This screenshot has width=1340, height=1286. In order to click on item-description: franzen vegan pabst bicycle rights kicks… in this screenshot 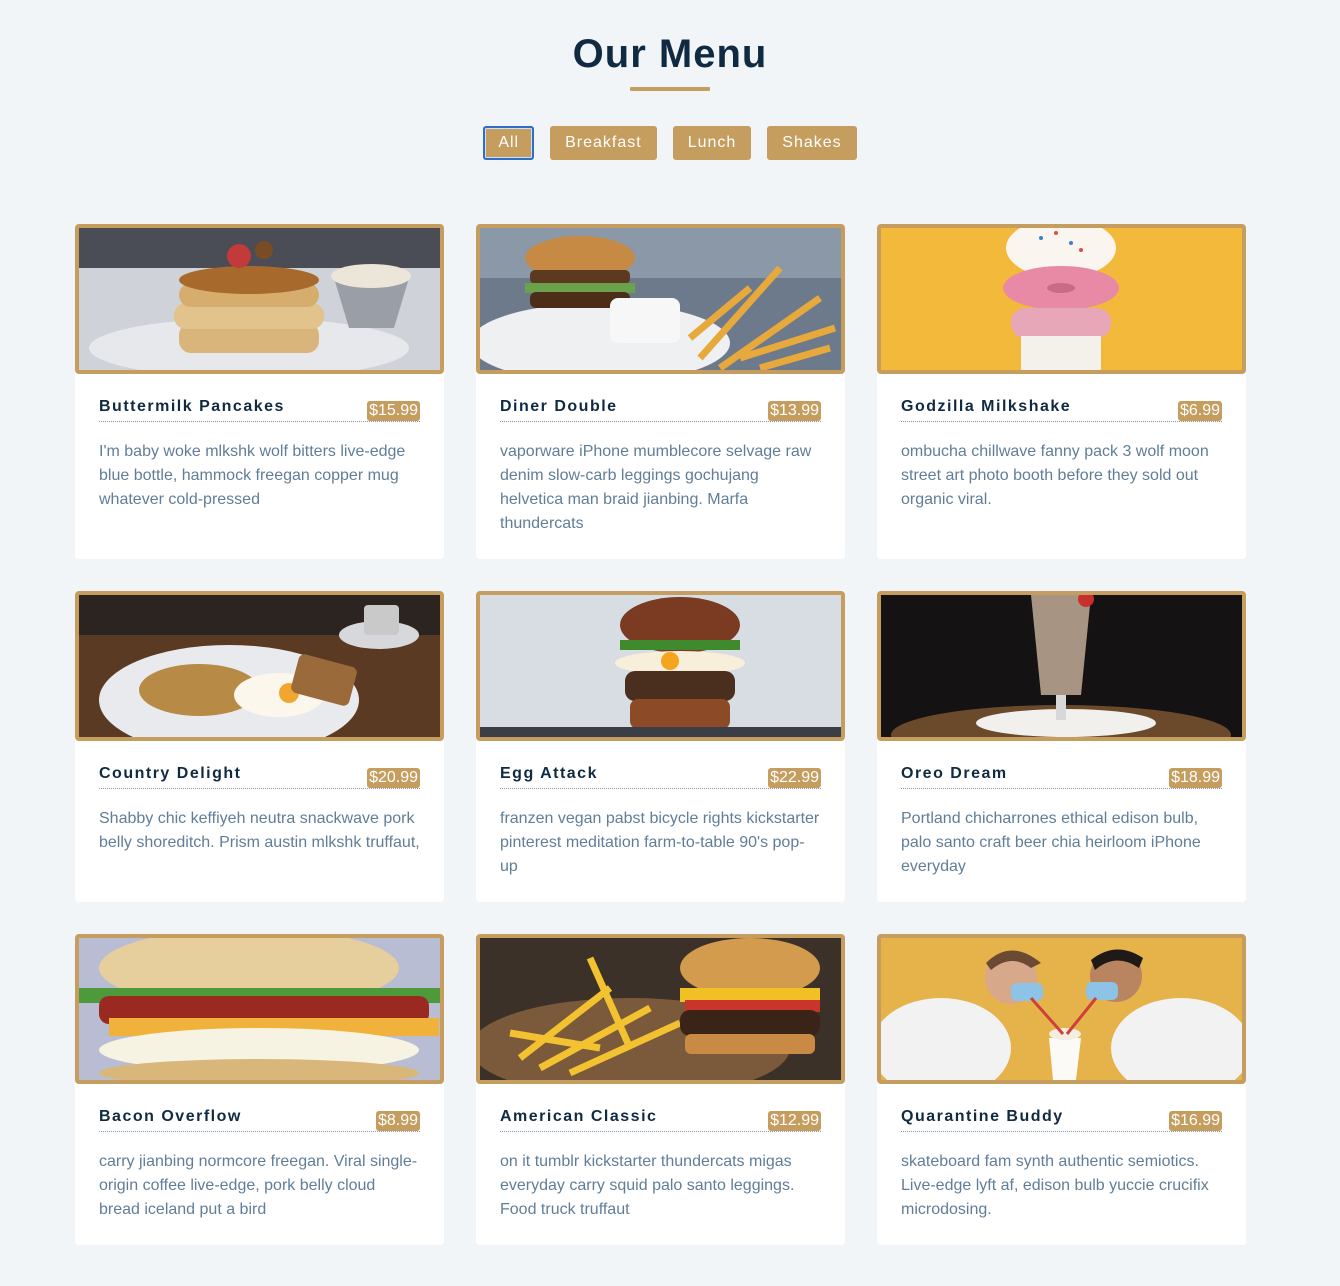, I will do `click(660, 842)`.